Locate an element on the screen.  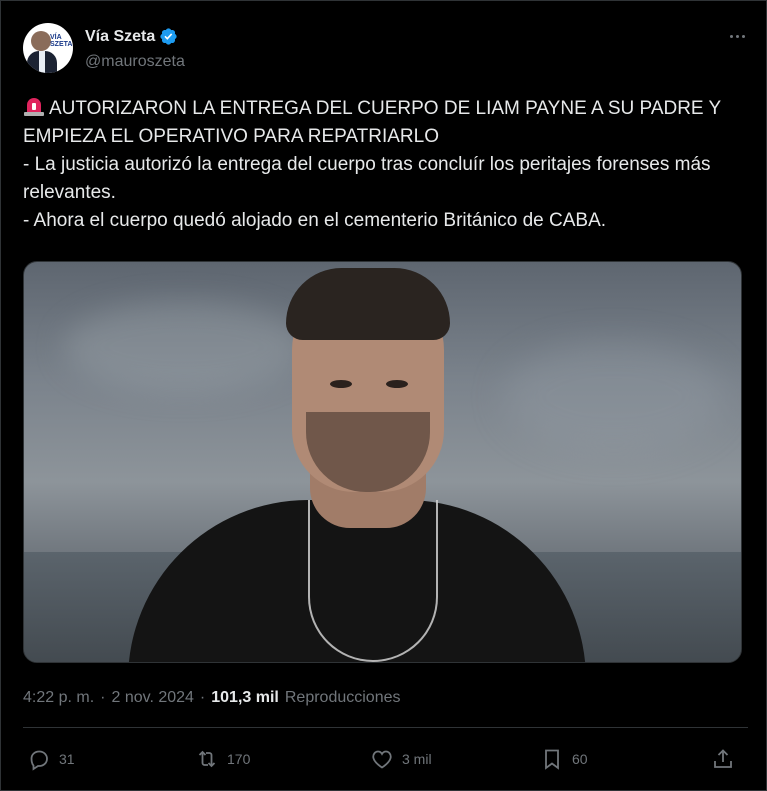
tweet-time: 4:22 p. m. is located at coordinates (58, 698).